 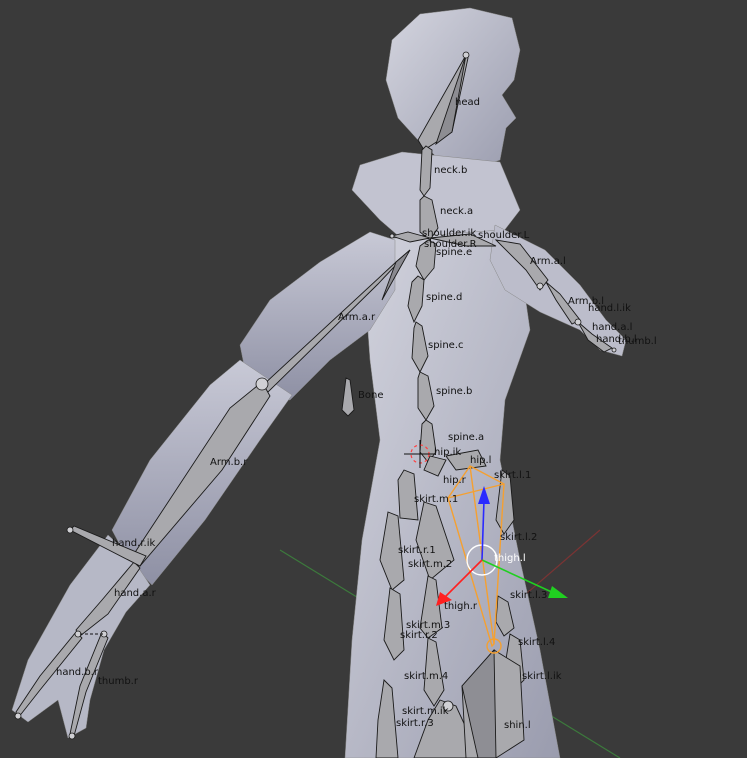 What do you see at coordinates (518, 537) in the screenshot?
I see `label-skirt-l-2: skirt.l.2` at bounding box center [518, 537].